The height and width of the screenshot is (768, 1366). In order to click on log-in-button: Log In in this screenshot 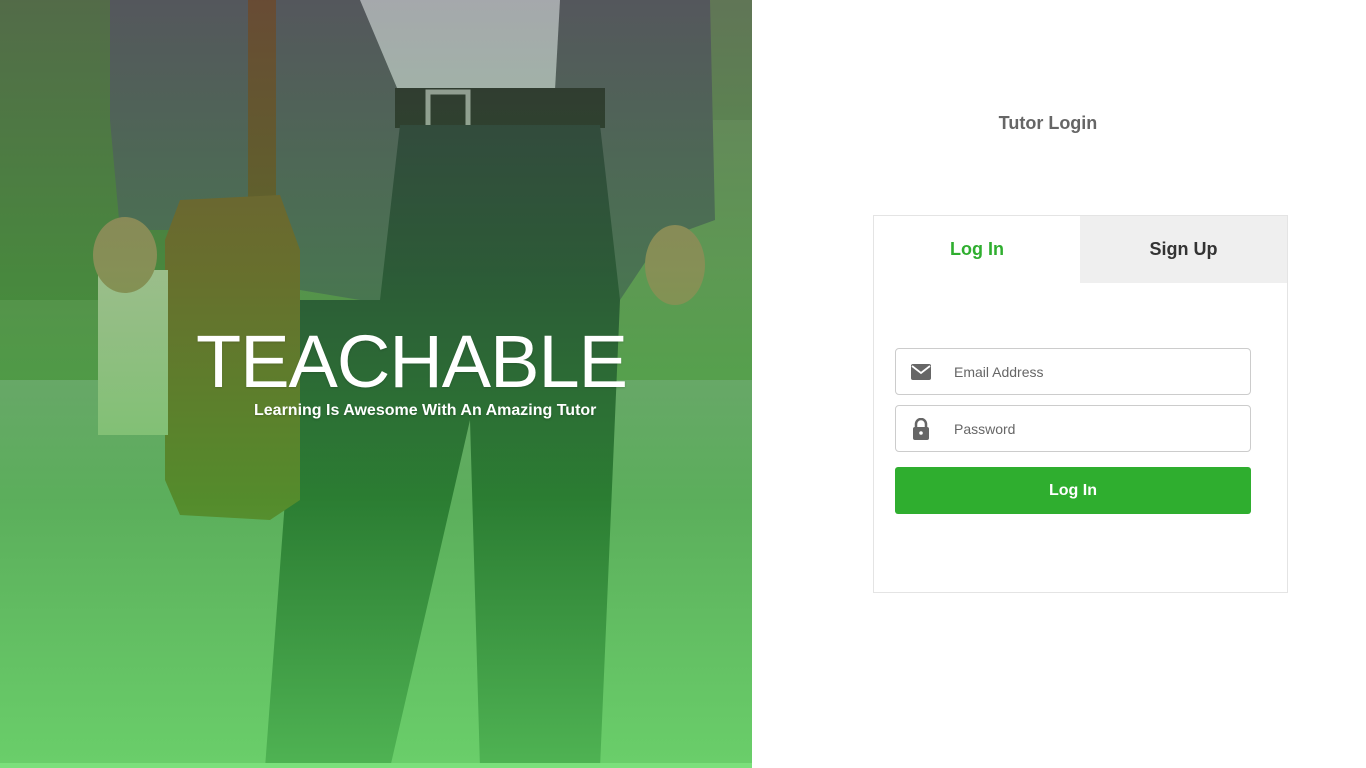, I will do `click(1073, 490)`.